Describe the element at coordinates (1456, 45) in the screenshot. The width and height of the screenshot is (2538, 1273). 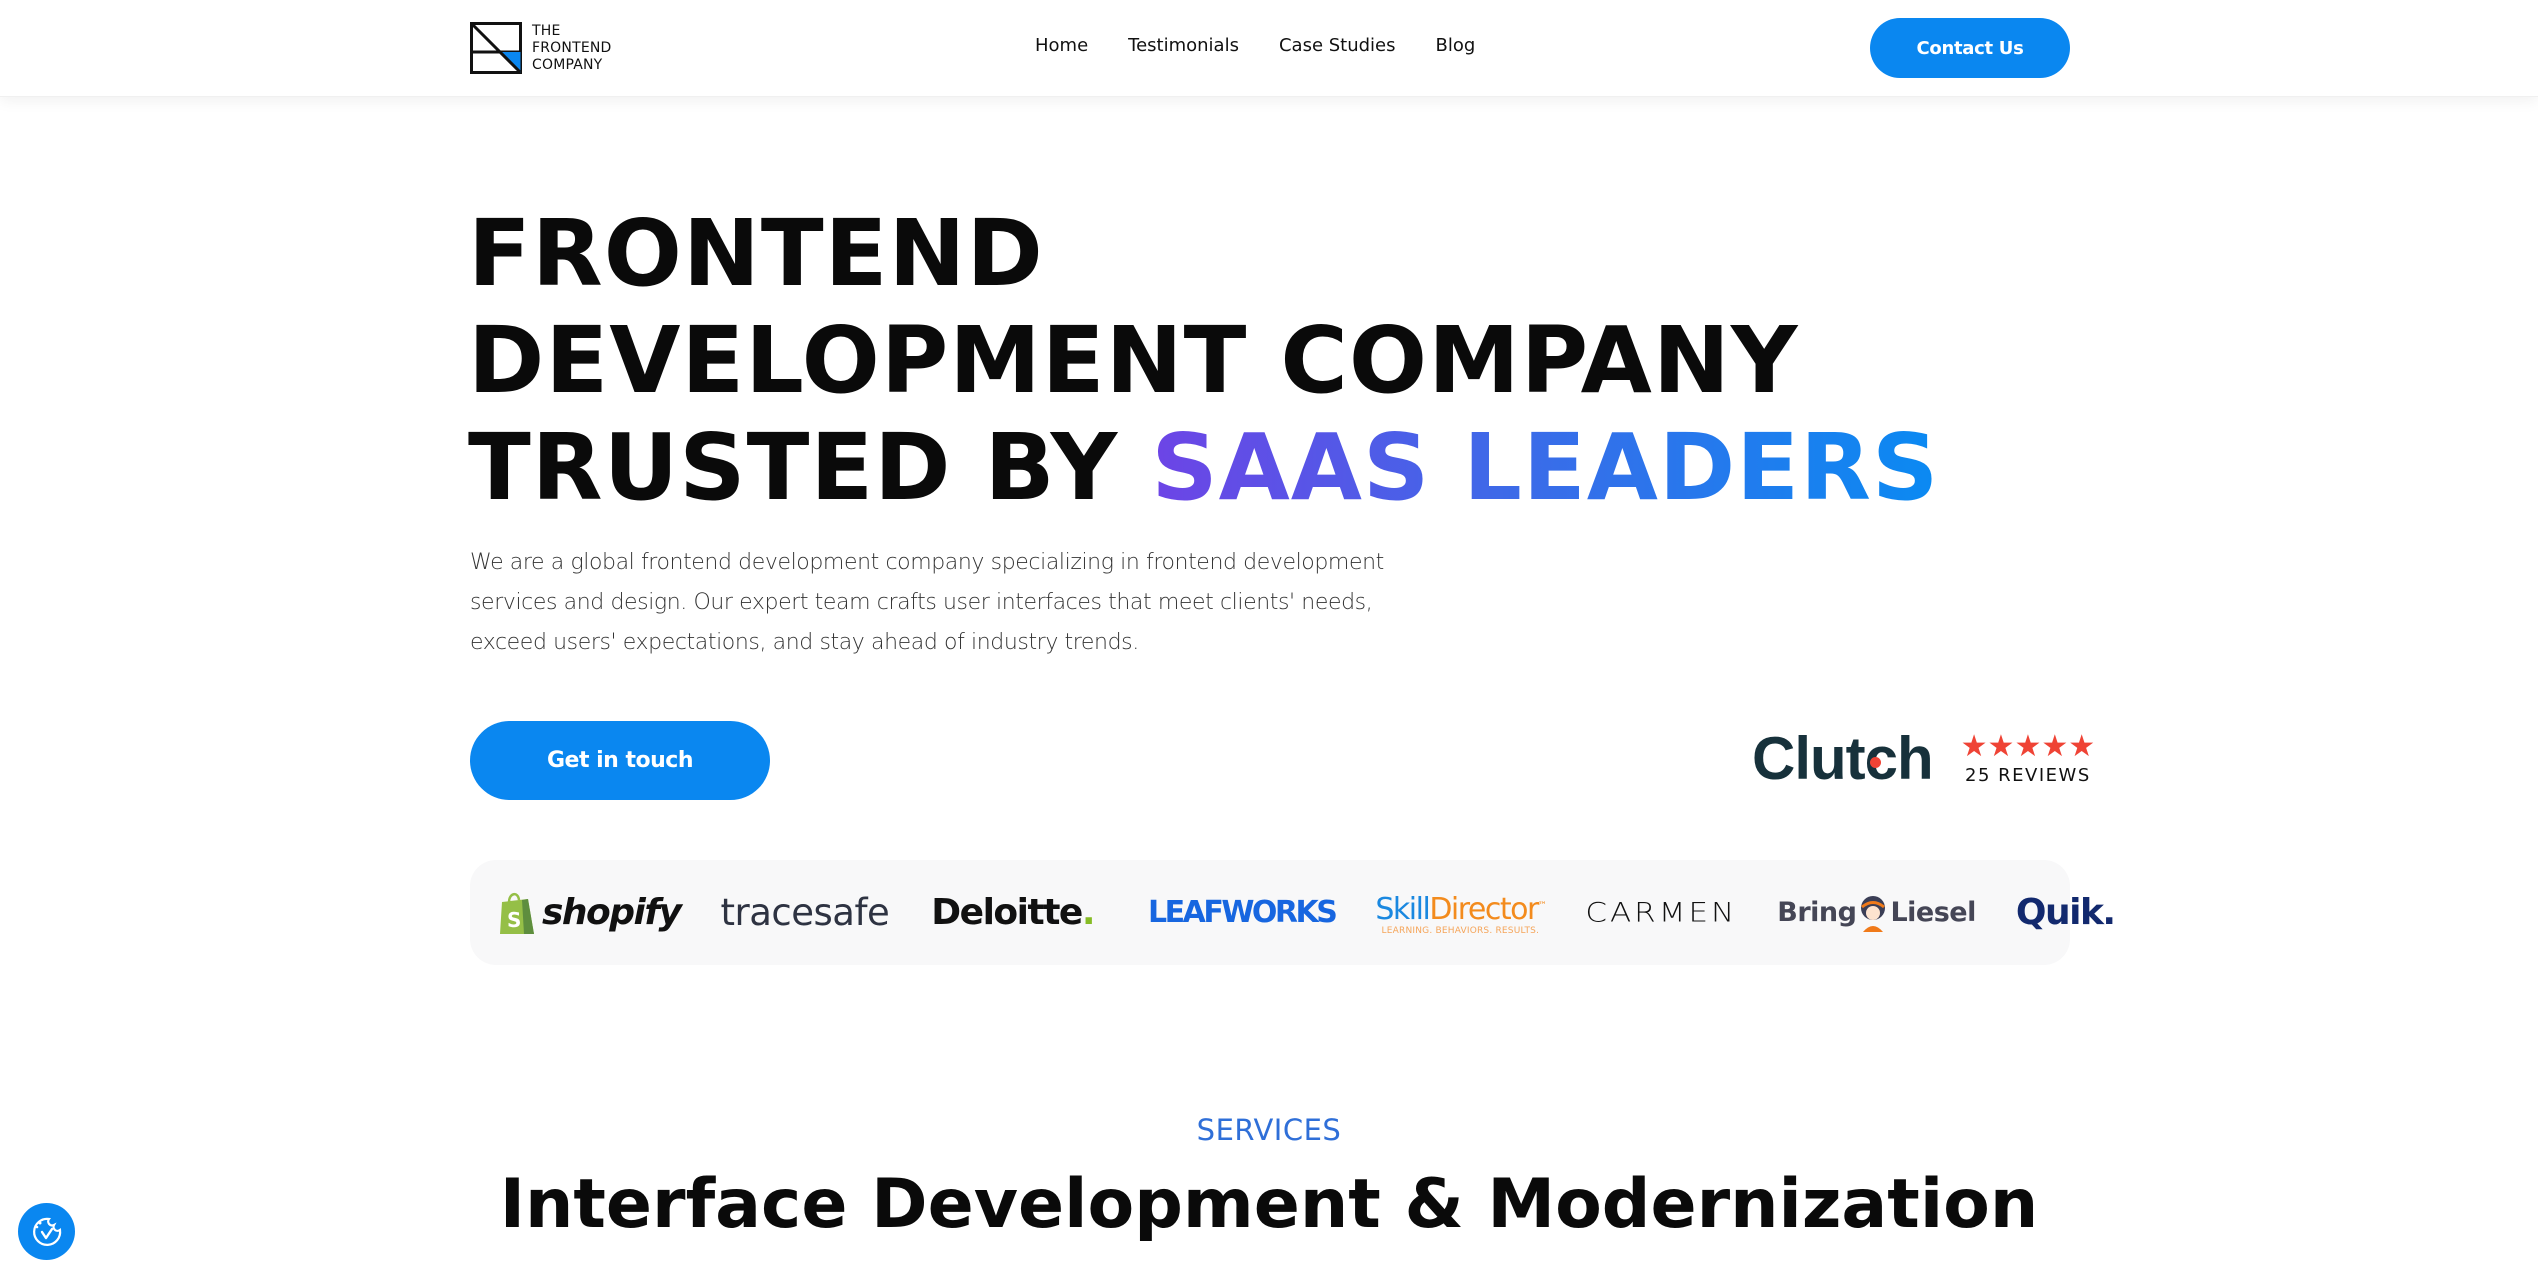
I see `nav-blog: Blog` at that location.